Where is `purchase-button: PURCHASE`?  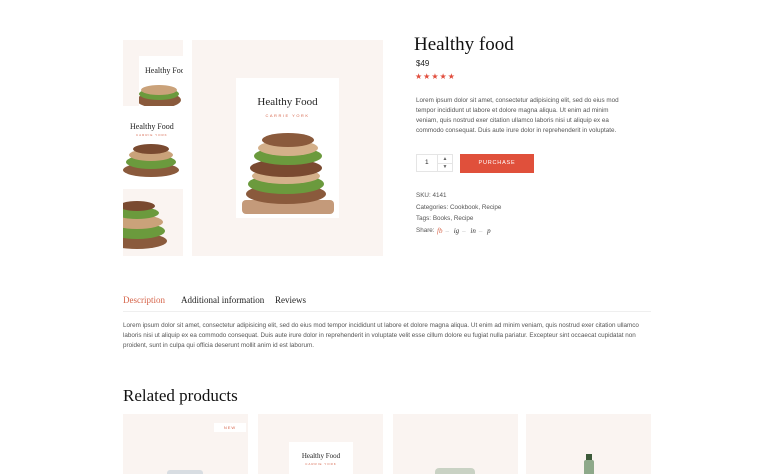
purchase-button: PURCHASE is located at coordinates (497, 163).